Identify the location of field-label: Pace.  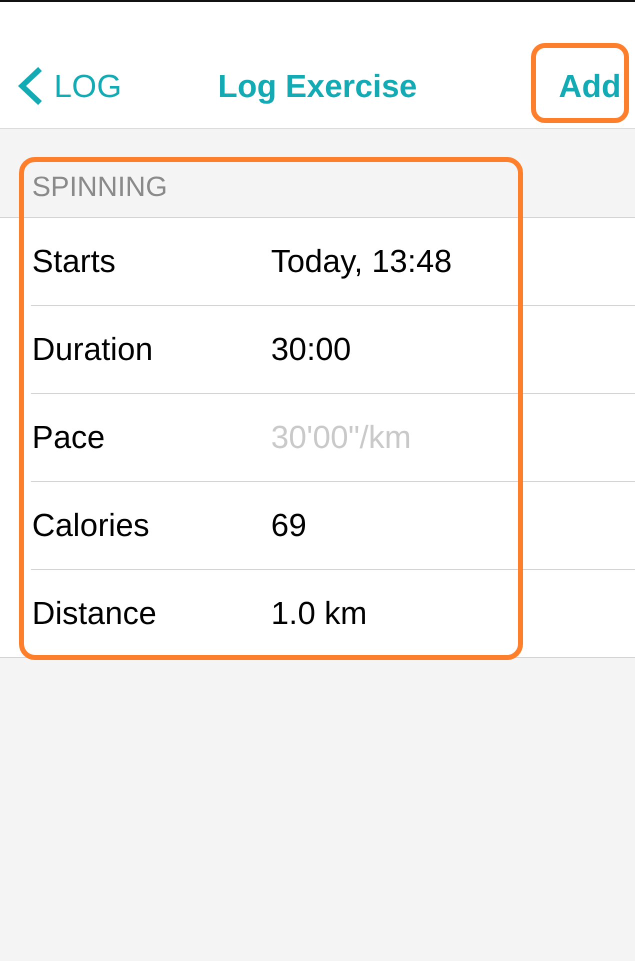
(68, 437).